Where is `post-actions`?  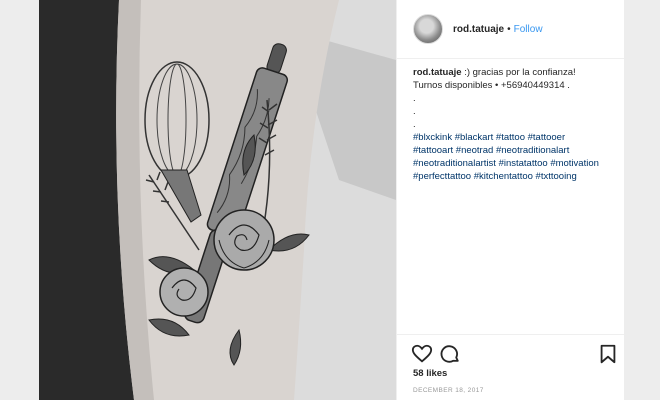 post-actions is located at coordinates (510, 349).